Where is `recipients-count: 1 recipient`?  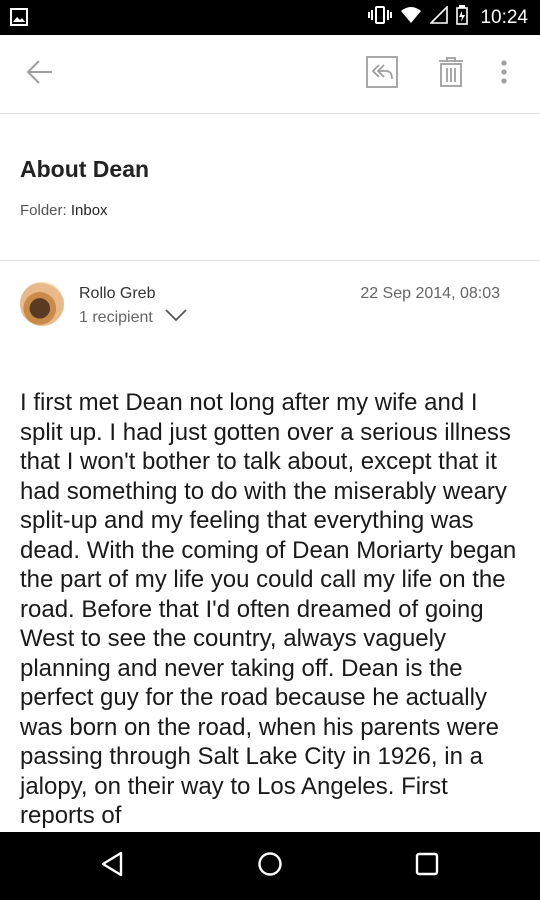 recipients-count: 1 recipient is located at coordinates (116, 317).